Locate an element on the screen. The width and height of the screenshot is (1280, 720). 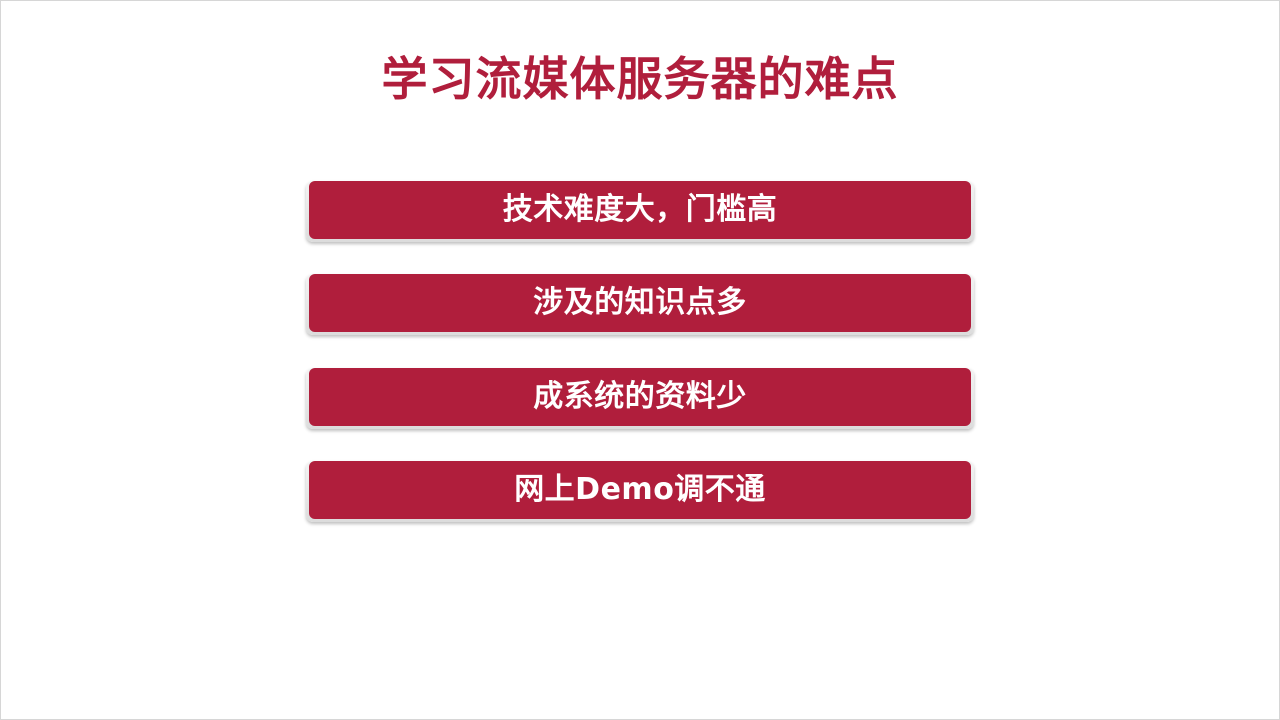
point-label-1: 技术难度大，门槛高 is located at coordinates (640, 210).